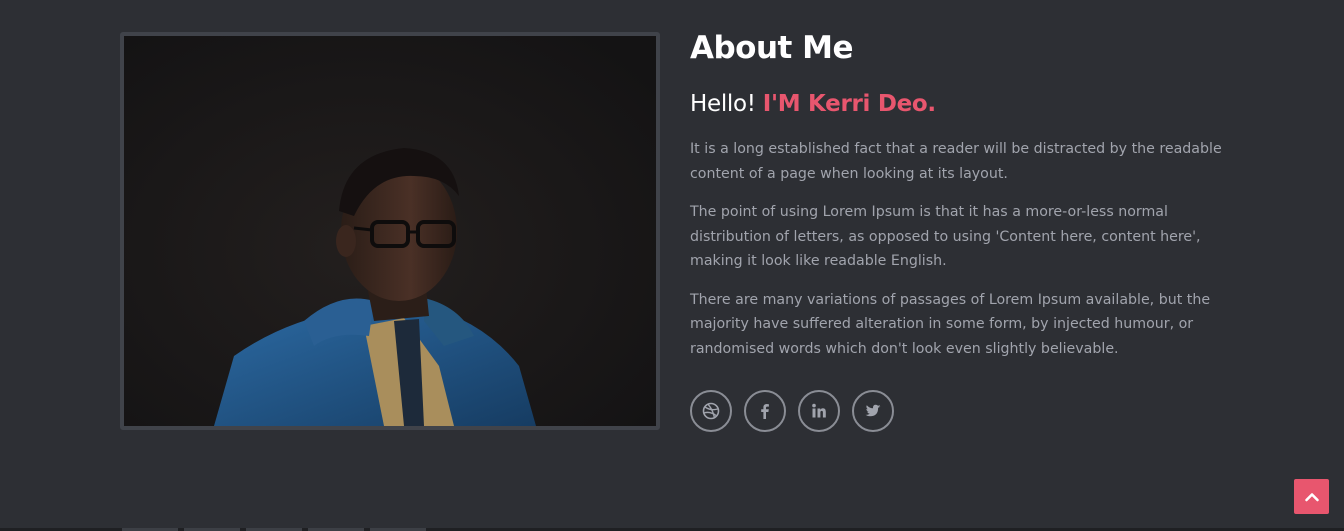  I want to click on facebook-link, so click(765, 411).